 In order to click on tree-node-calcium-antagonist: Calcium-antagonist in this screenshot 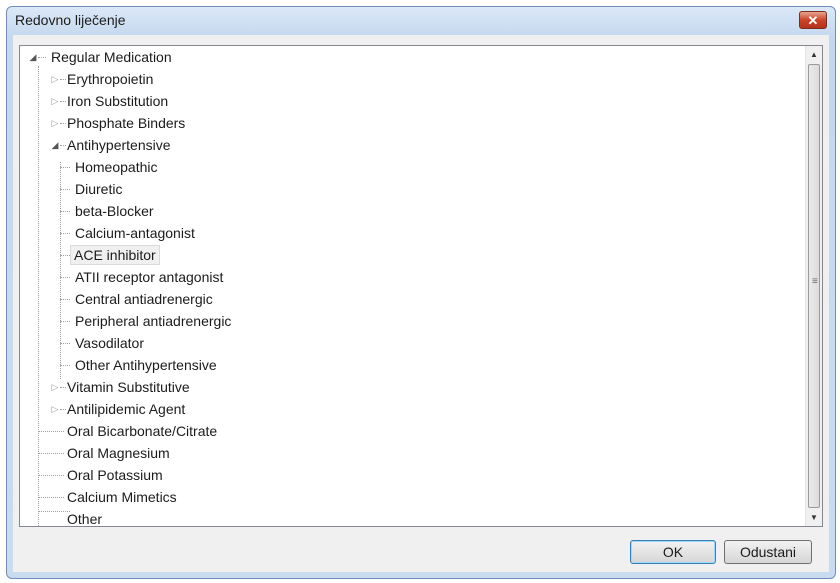, I will do `click(129, 233)`.